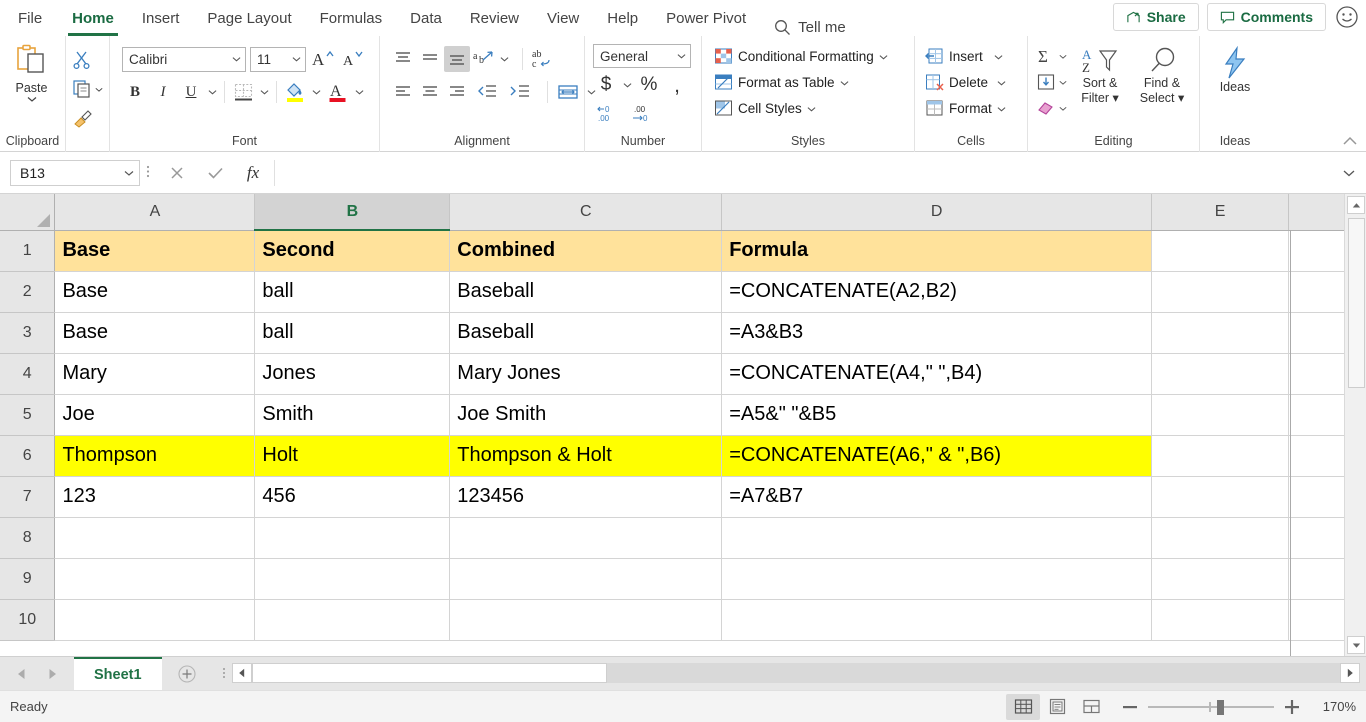  Describe the element at coordinates (32, 72) in the screenshot. I see `paste-button: Paste` at that location.